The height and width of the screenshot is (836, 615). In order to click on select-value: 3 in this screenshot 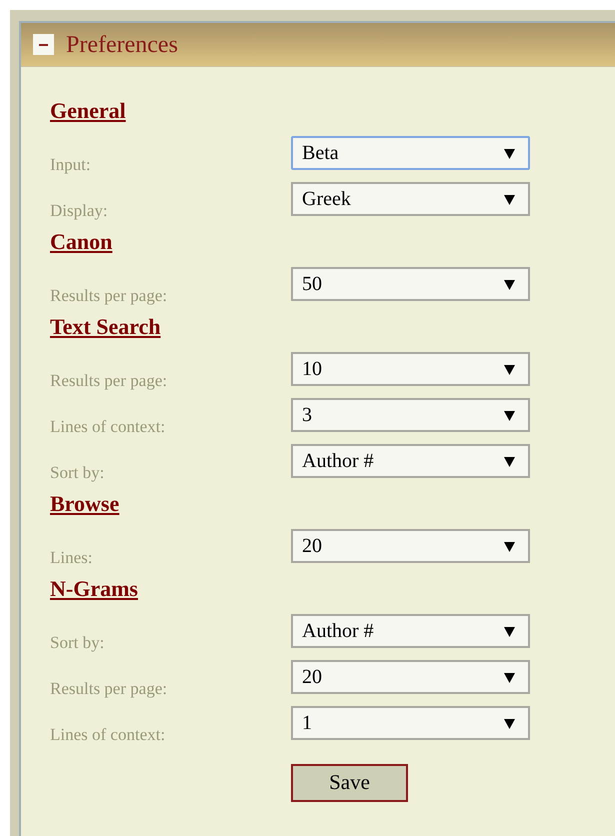, I will do `click(307, 415)`.